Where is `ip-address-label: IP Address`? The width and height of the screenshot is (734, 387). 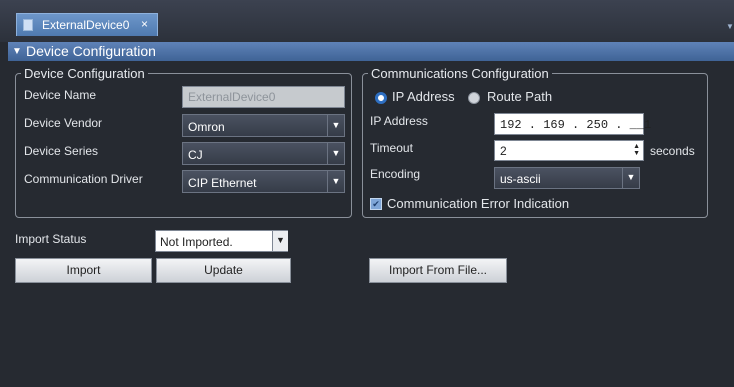 ip-address-label: IP Address is located at coordinates (399, 121).